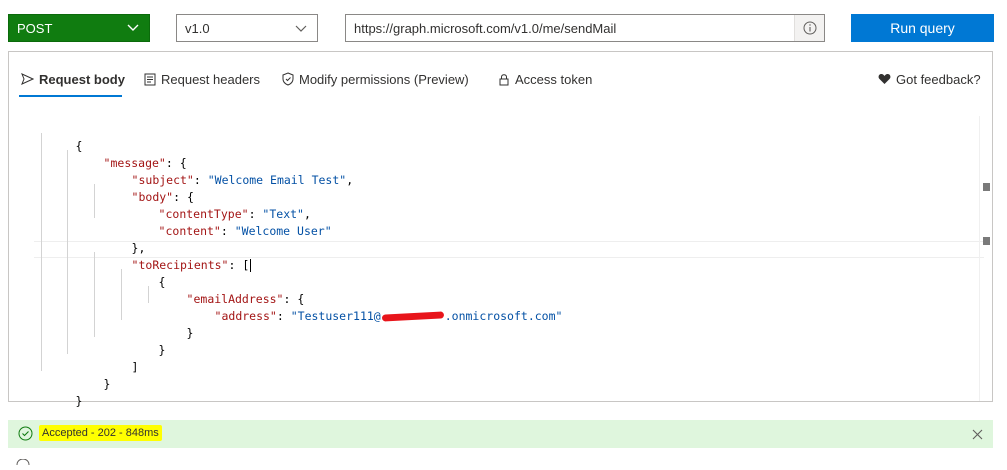 This screenshot has height=470, width=1007. What do you see at coordinates (809, 28) in the screenshot?
I see `info-icon` at bounding box center [809, 28].